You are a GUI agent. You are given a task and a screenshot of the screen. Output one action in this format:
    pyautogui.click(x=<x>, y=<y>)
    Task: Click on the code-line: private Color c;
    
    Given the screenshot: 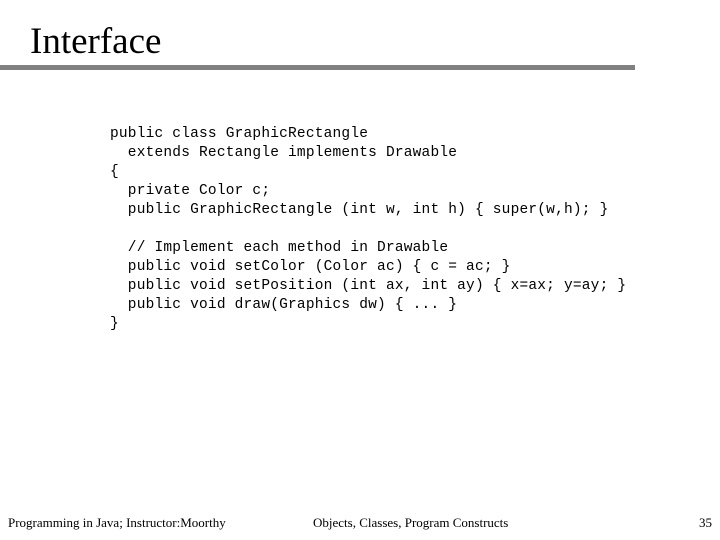 What is the action you would take?
    pyautogui.click(x=190, y=190)
    